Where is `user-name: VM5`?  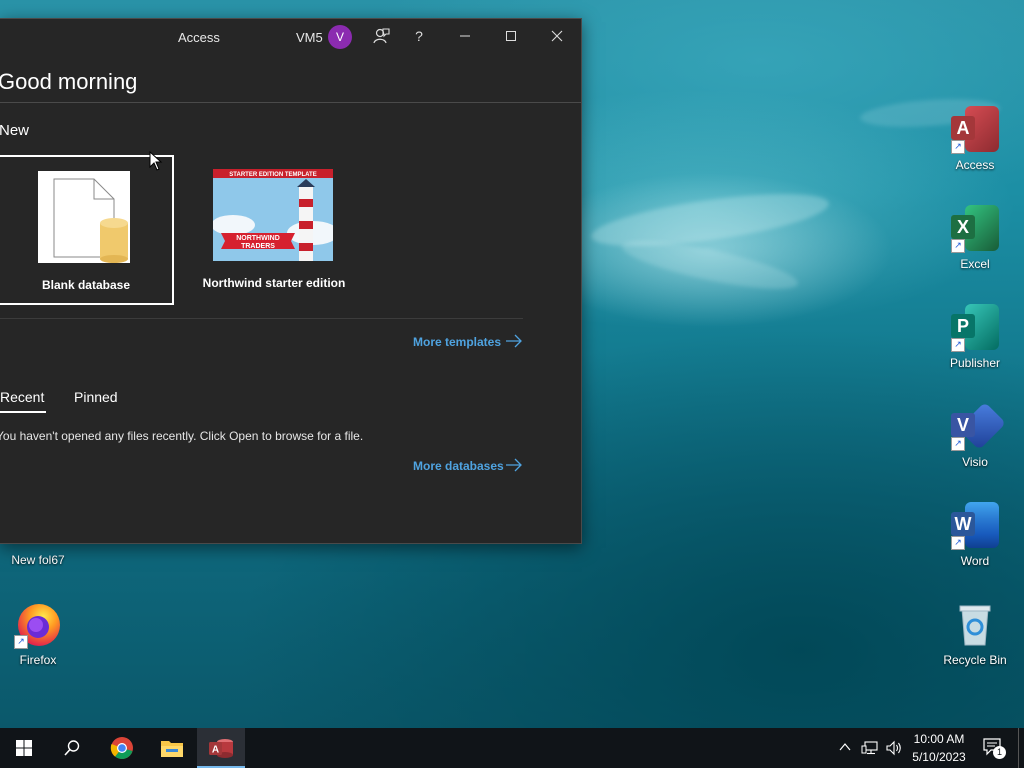
user-name: VM5 is located at coordinates (309, 37).